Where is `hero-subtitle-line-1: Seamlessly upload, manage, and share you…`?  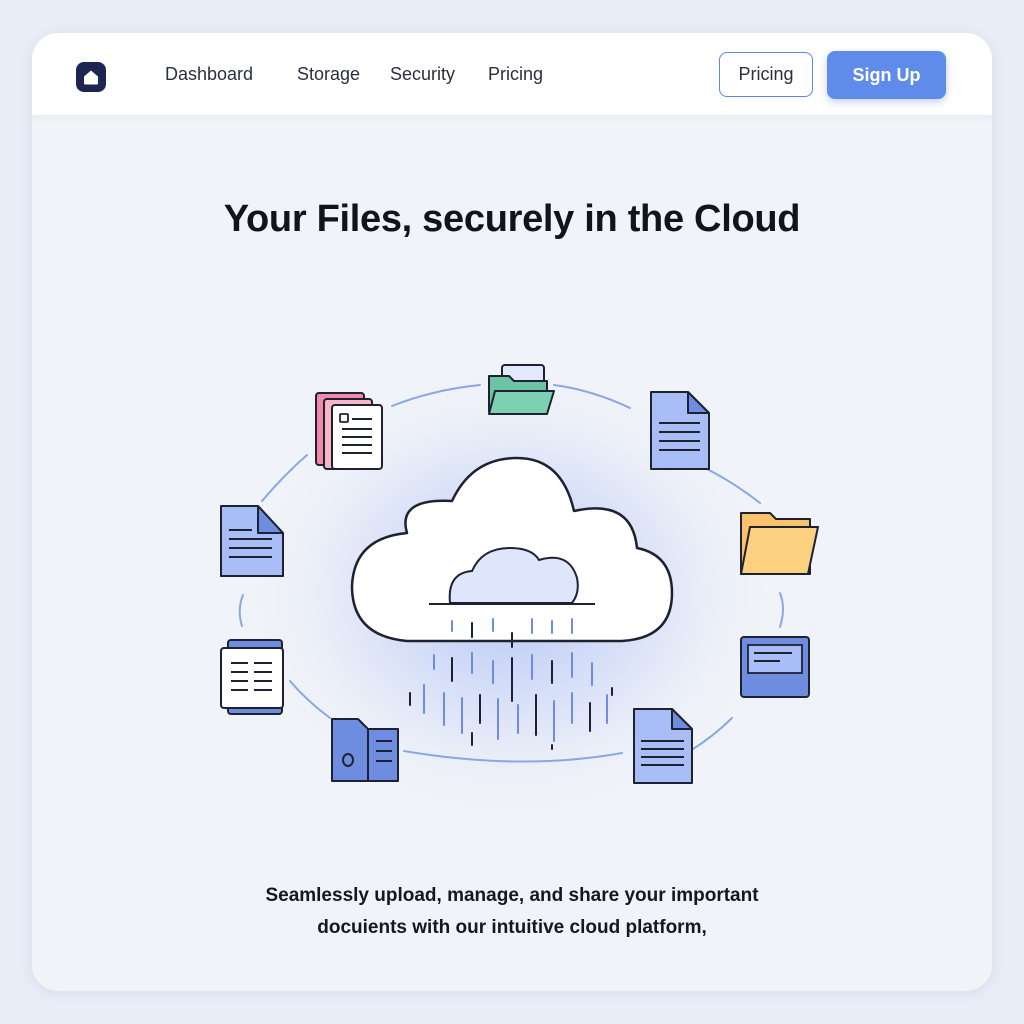 hero-subtitle-line-1: Seamlessly upload, manage, and share you… is located at coordinates (512, 895).